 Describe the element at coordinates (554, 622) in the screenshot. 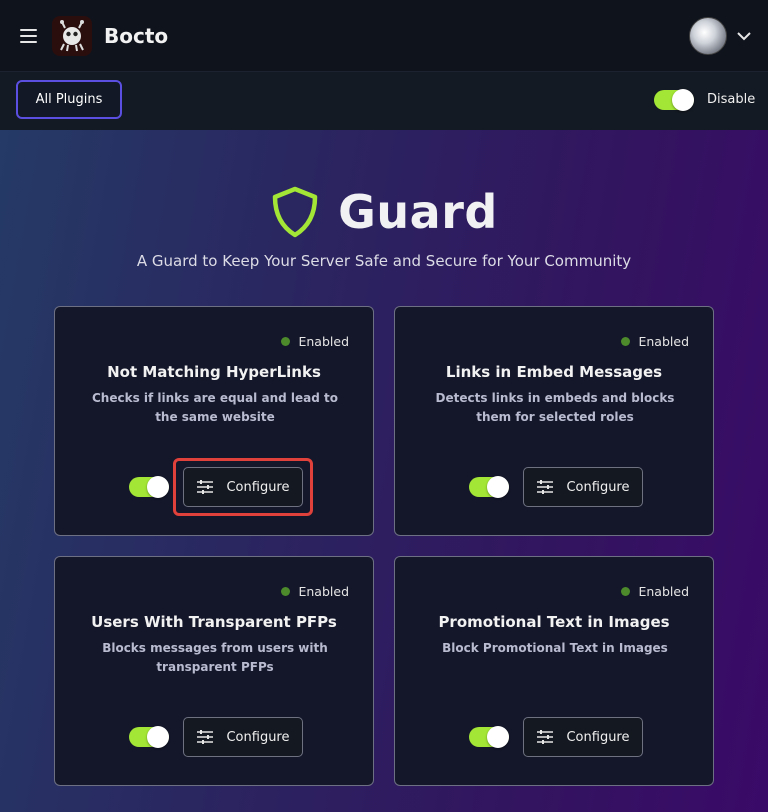

I see `card-title: Promotional Text in Images` at that location.